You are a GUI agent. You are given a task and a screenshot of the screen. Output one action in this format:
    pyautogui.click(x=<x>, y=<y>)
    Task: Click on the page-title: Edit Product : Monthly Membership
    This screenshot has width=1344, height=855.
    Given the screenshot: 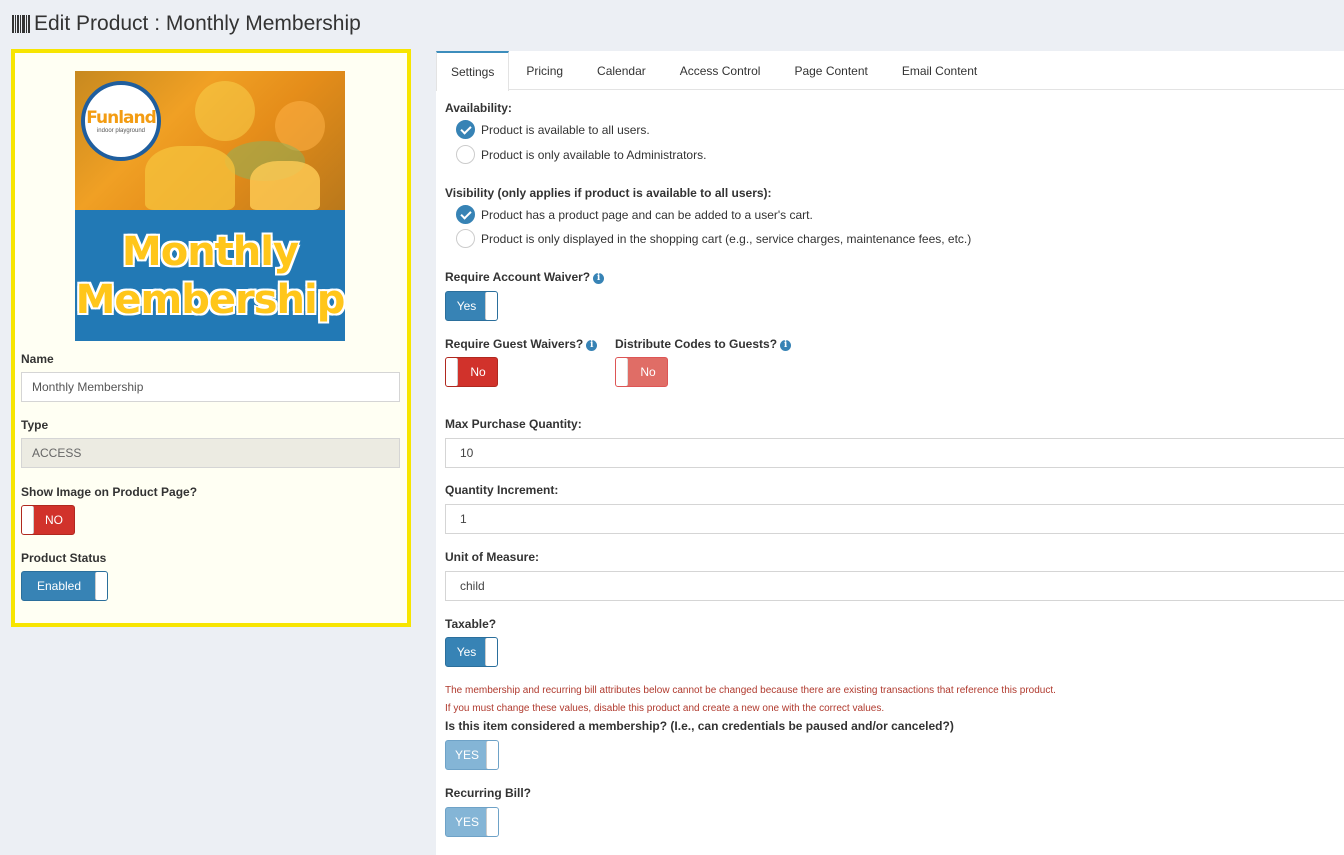 What is the action you would take?
    pyautogui.click(x=186, y=24)
    